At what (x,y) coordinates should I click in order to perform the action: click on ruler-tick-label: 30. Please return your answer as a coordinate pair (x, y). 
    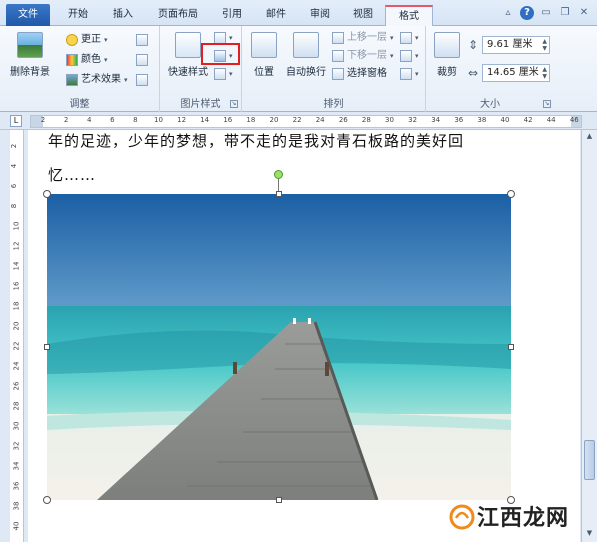
    Looking at the image, I should click on (16, 426).